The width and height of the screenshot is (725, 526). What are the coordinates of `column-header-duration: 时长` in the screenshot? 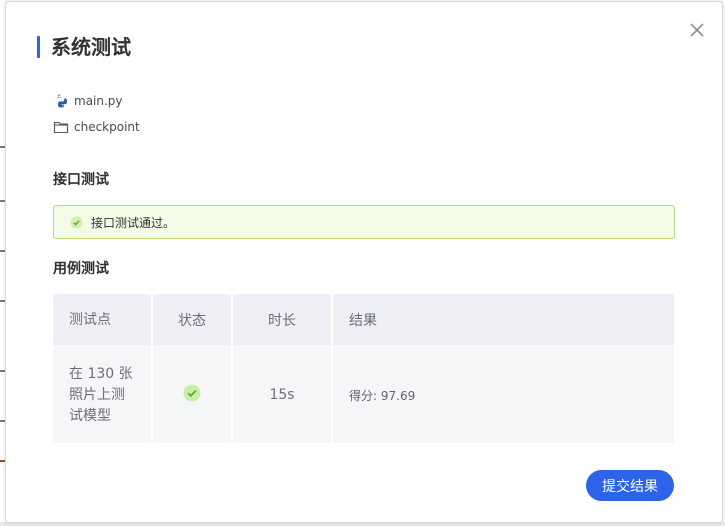 It's located at (282, 320).